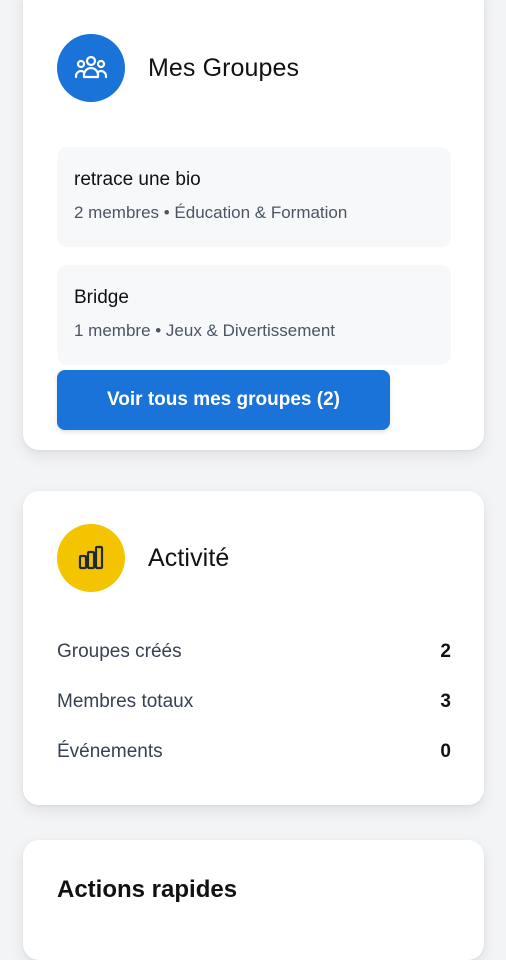 The image size is (506, 960). Describe the element at coordinates (254, 652) in the screenshot. I see `stat-row-groups-created: Groupes créés 2` at that location.